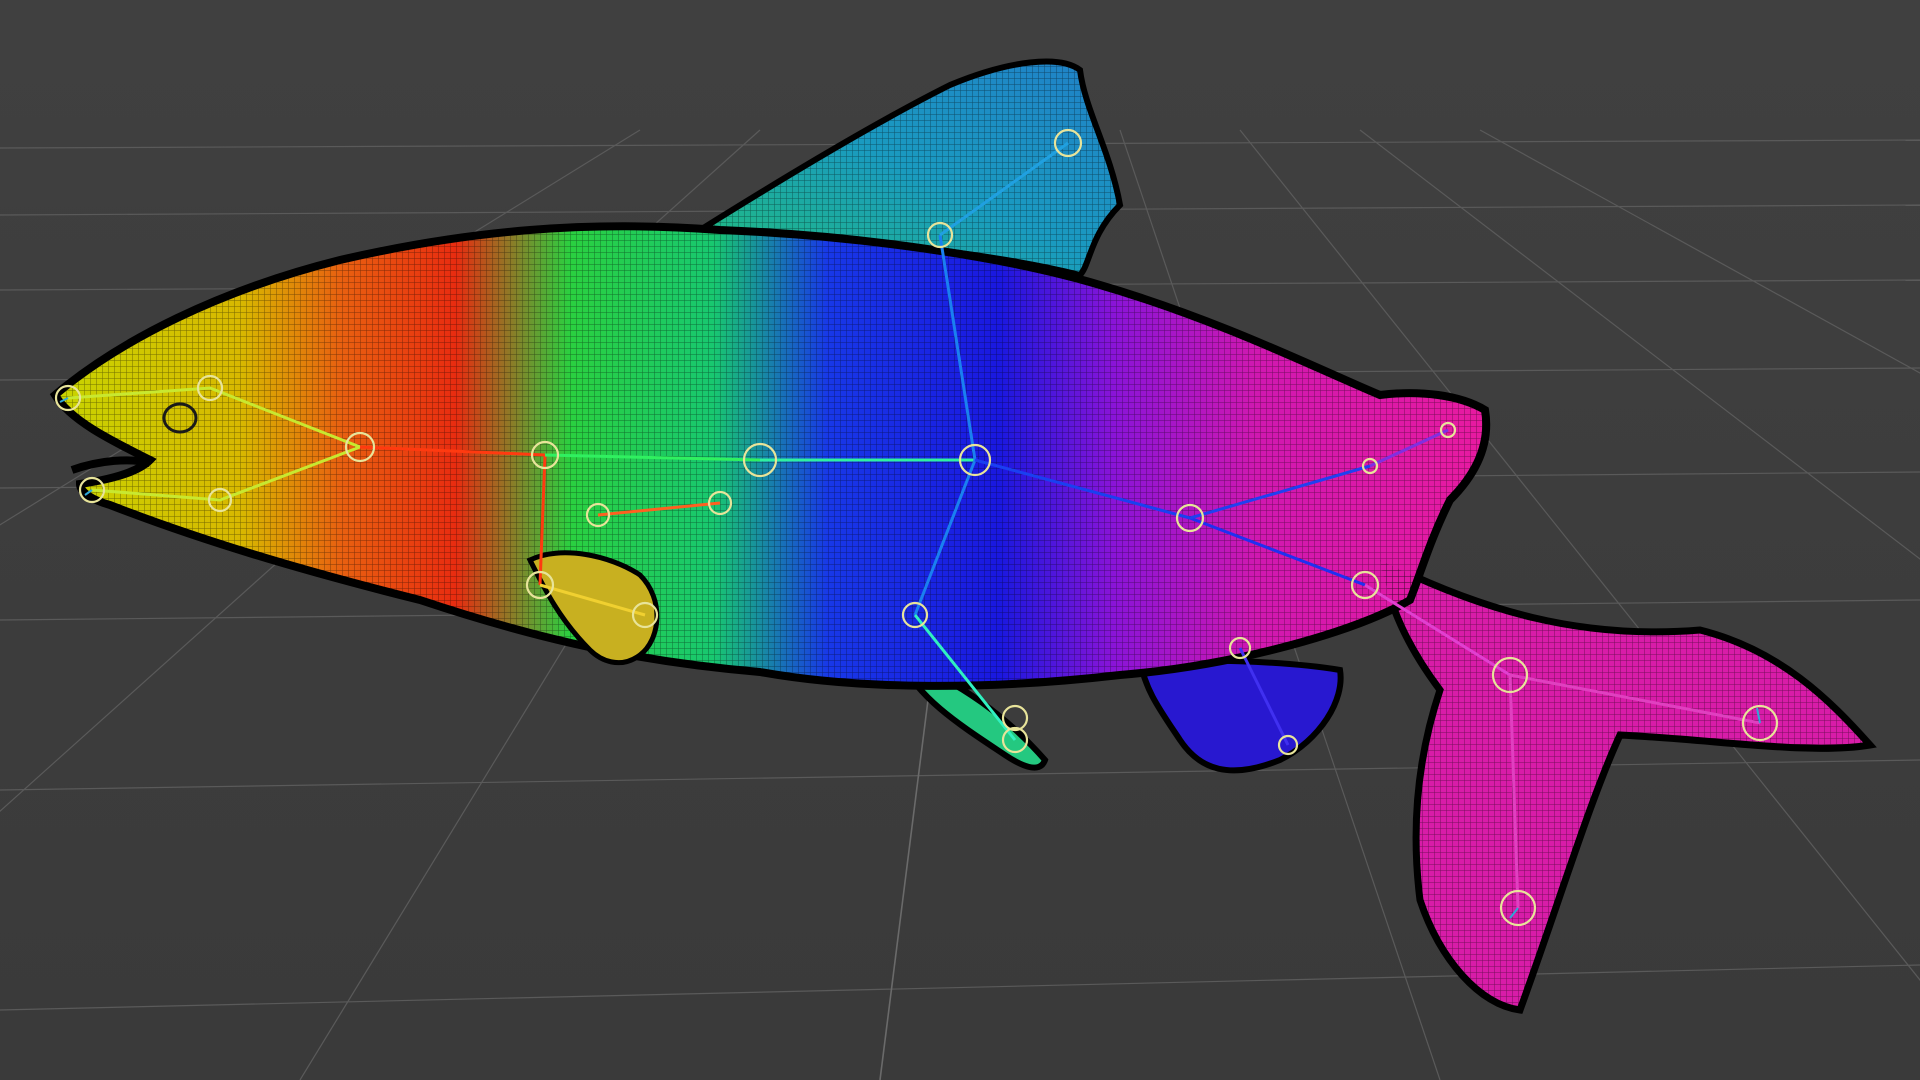  I want to click on anal-fin, so click(1240, 715).